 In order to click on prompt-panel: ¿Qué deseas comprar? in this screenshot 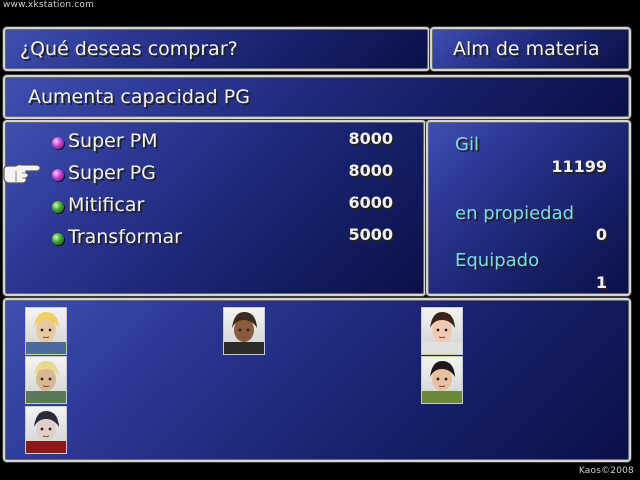, I will do `click(216, 49)`.